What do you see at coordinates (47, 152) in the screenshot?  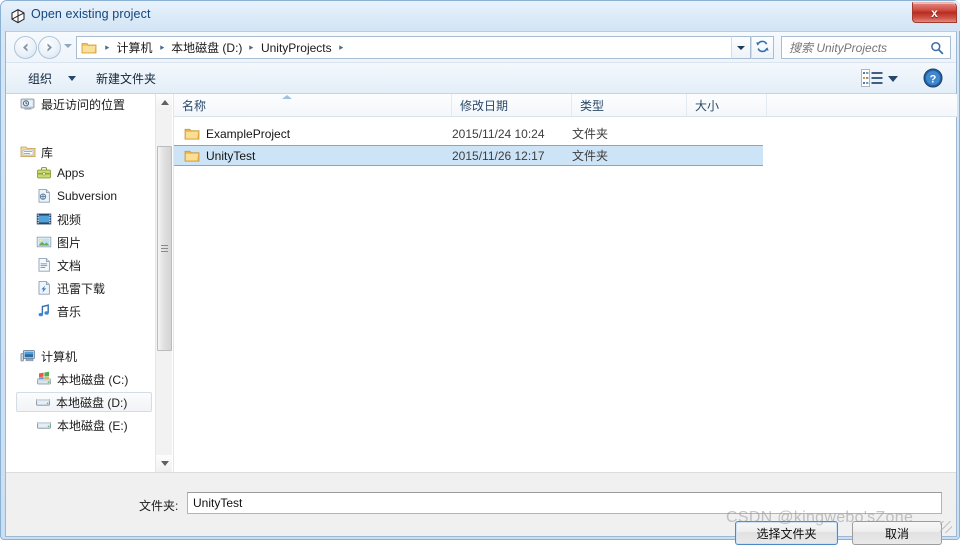 I see `nav-item-label: 库` at bounding box center [47, 152].